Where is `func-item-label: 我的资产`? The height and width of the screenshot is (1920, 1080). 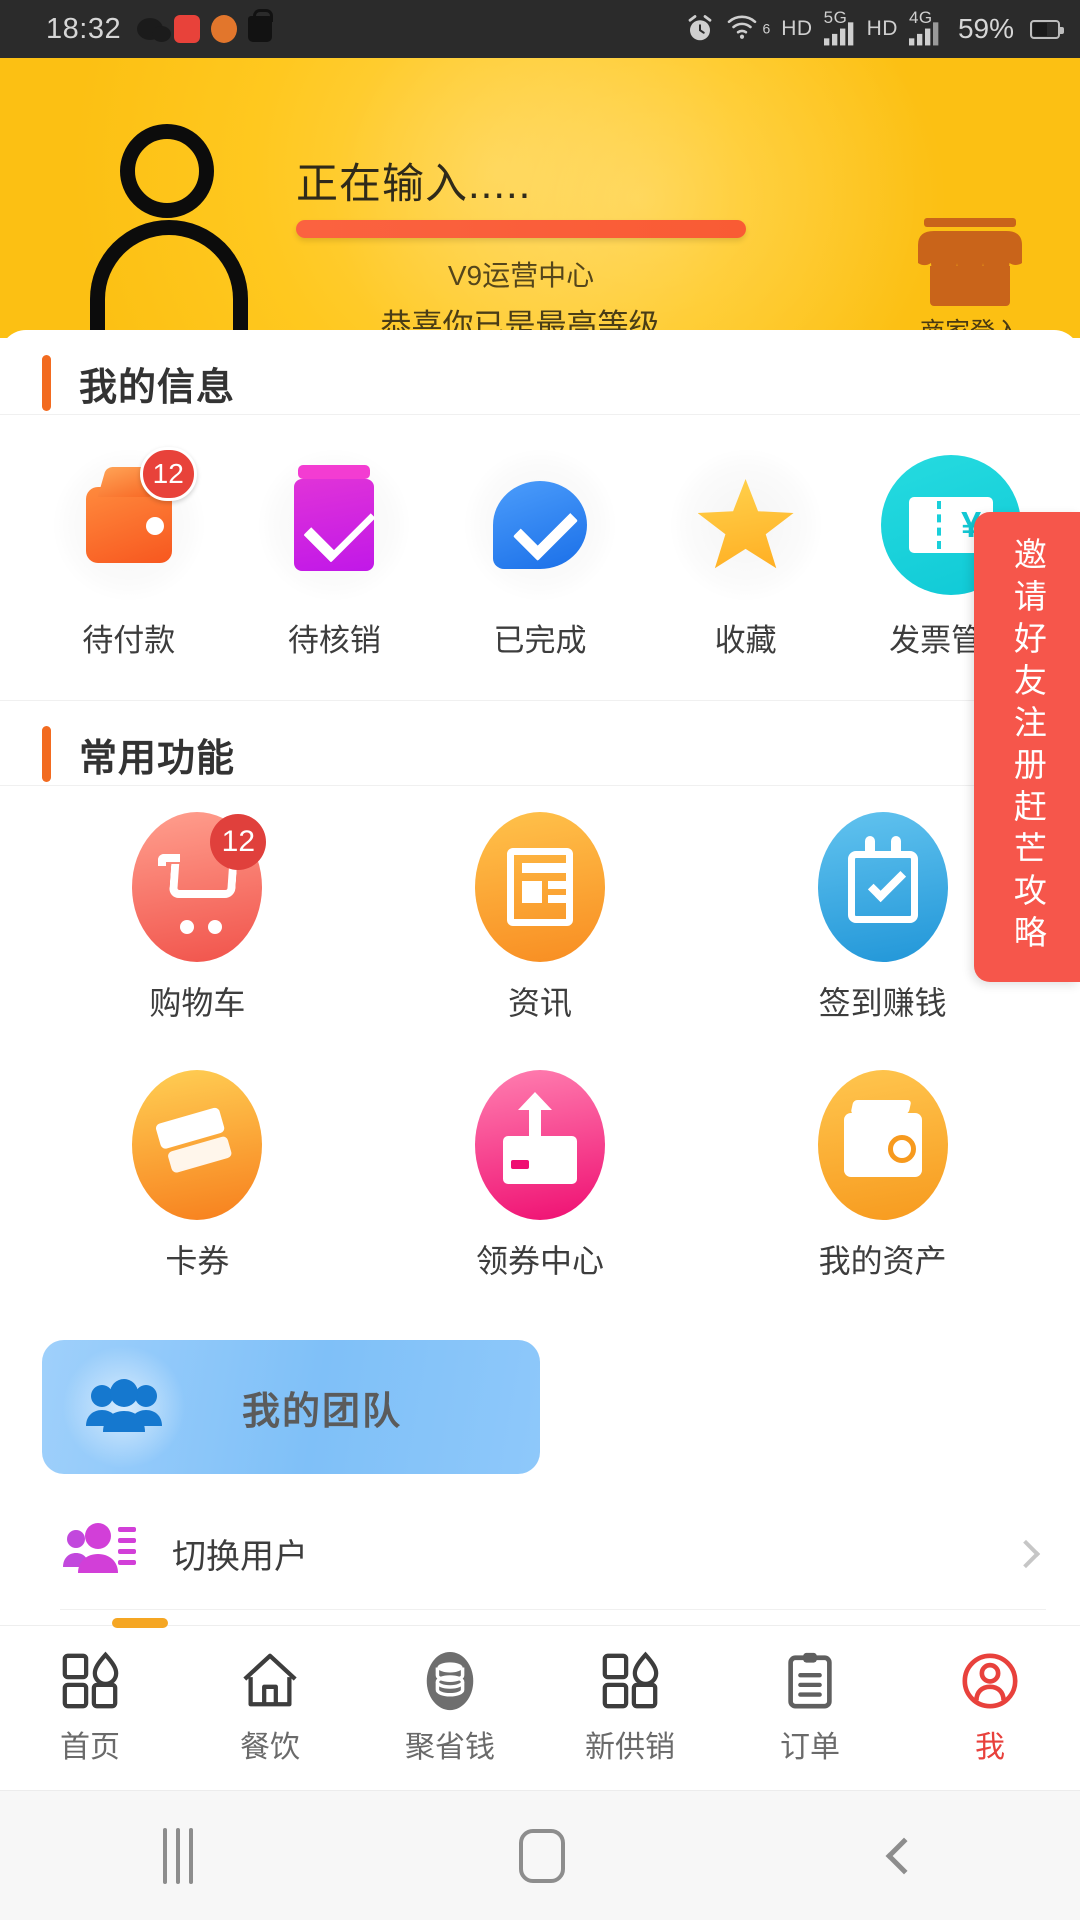 func-item-label: 我的资产 is located at coordinates (882, 1261).